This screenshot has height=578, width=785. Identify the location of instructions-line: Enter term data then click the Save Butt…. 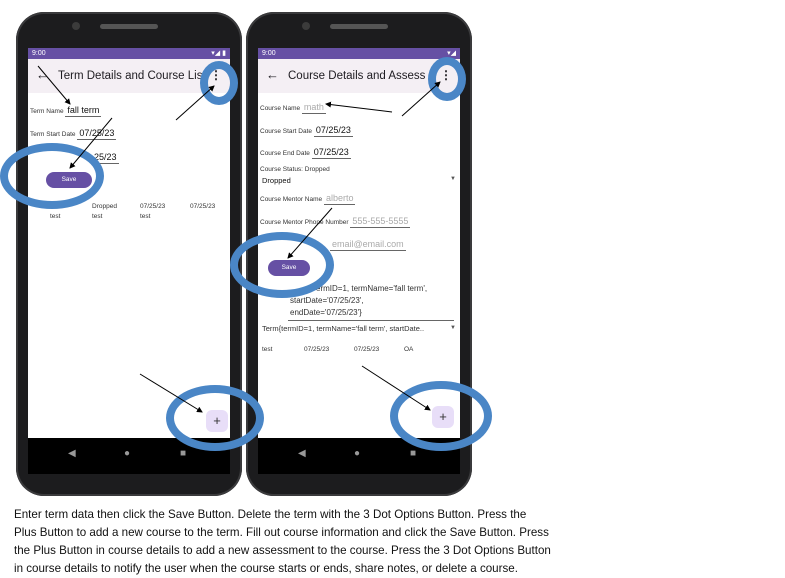
(270, 514).